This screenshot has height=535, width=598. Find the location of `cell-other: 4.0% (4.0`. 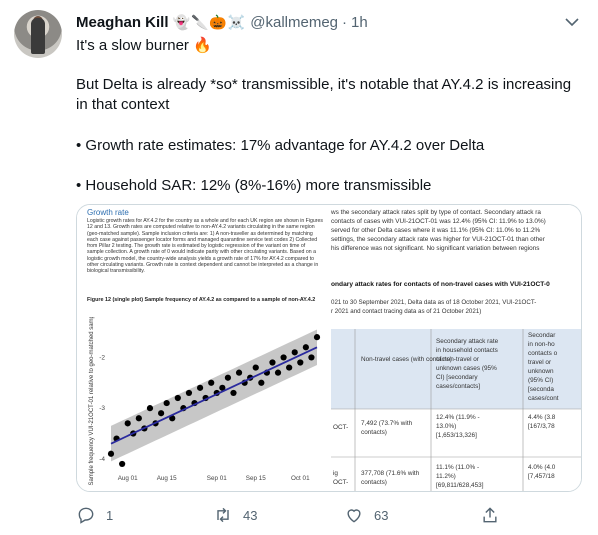

cell-other: 4.0% (4.0 is located at coordinates (542, 467).